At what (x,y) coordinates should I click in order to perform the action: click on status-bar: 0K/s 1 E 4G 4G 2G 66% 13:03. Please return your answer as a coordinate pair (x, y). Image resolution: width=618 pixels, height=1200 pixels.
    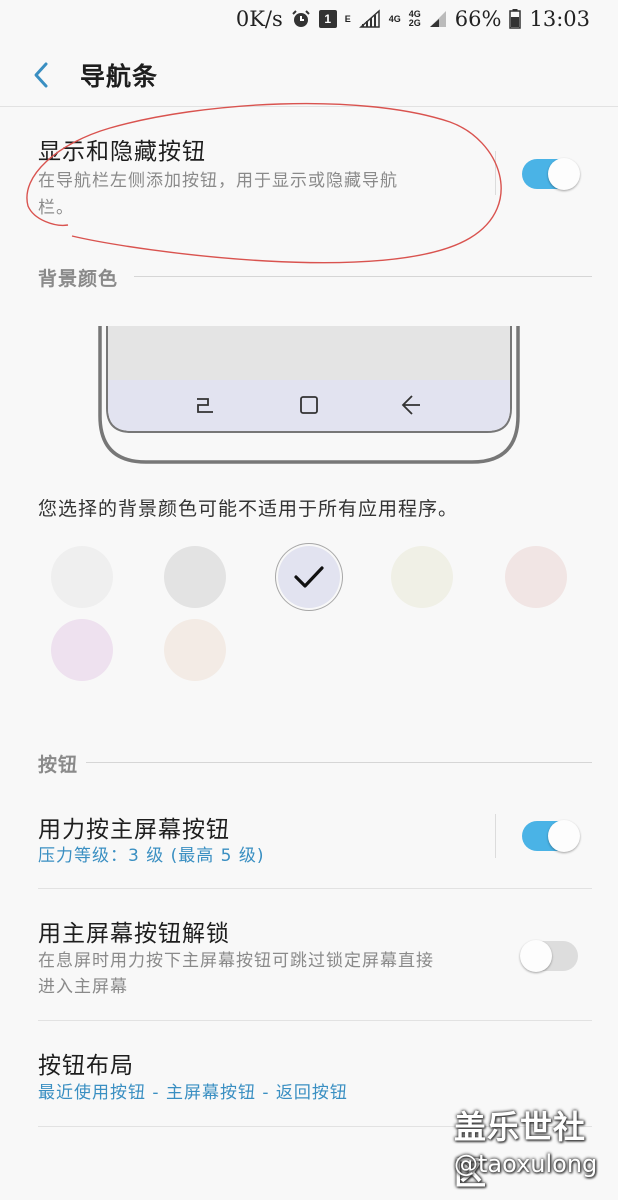
    Looking at the image, I should click on (309, 19).